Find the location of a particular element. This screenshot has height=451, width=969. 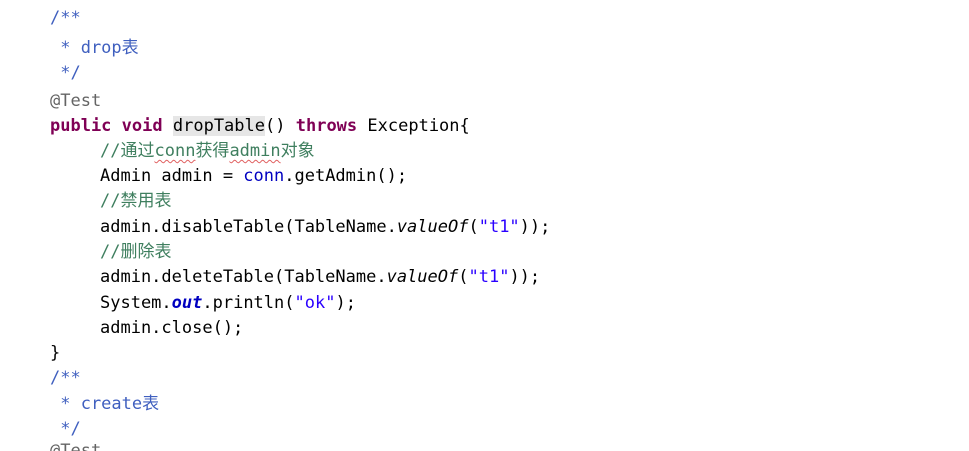

javadoc-close: */ is located at coordinates (65, 73).